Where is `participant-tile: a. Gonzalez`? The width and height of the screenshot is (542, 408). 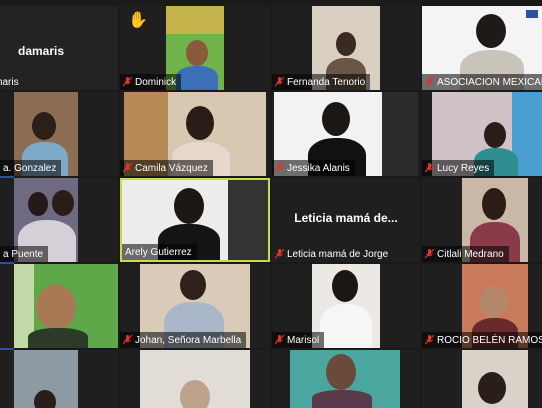
participant-tile: a. Gonzalez is located at coordinates (59, 134).